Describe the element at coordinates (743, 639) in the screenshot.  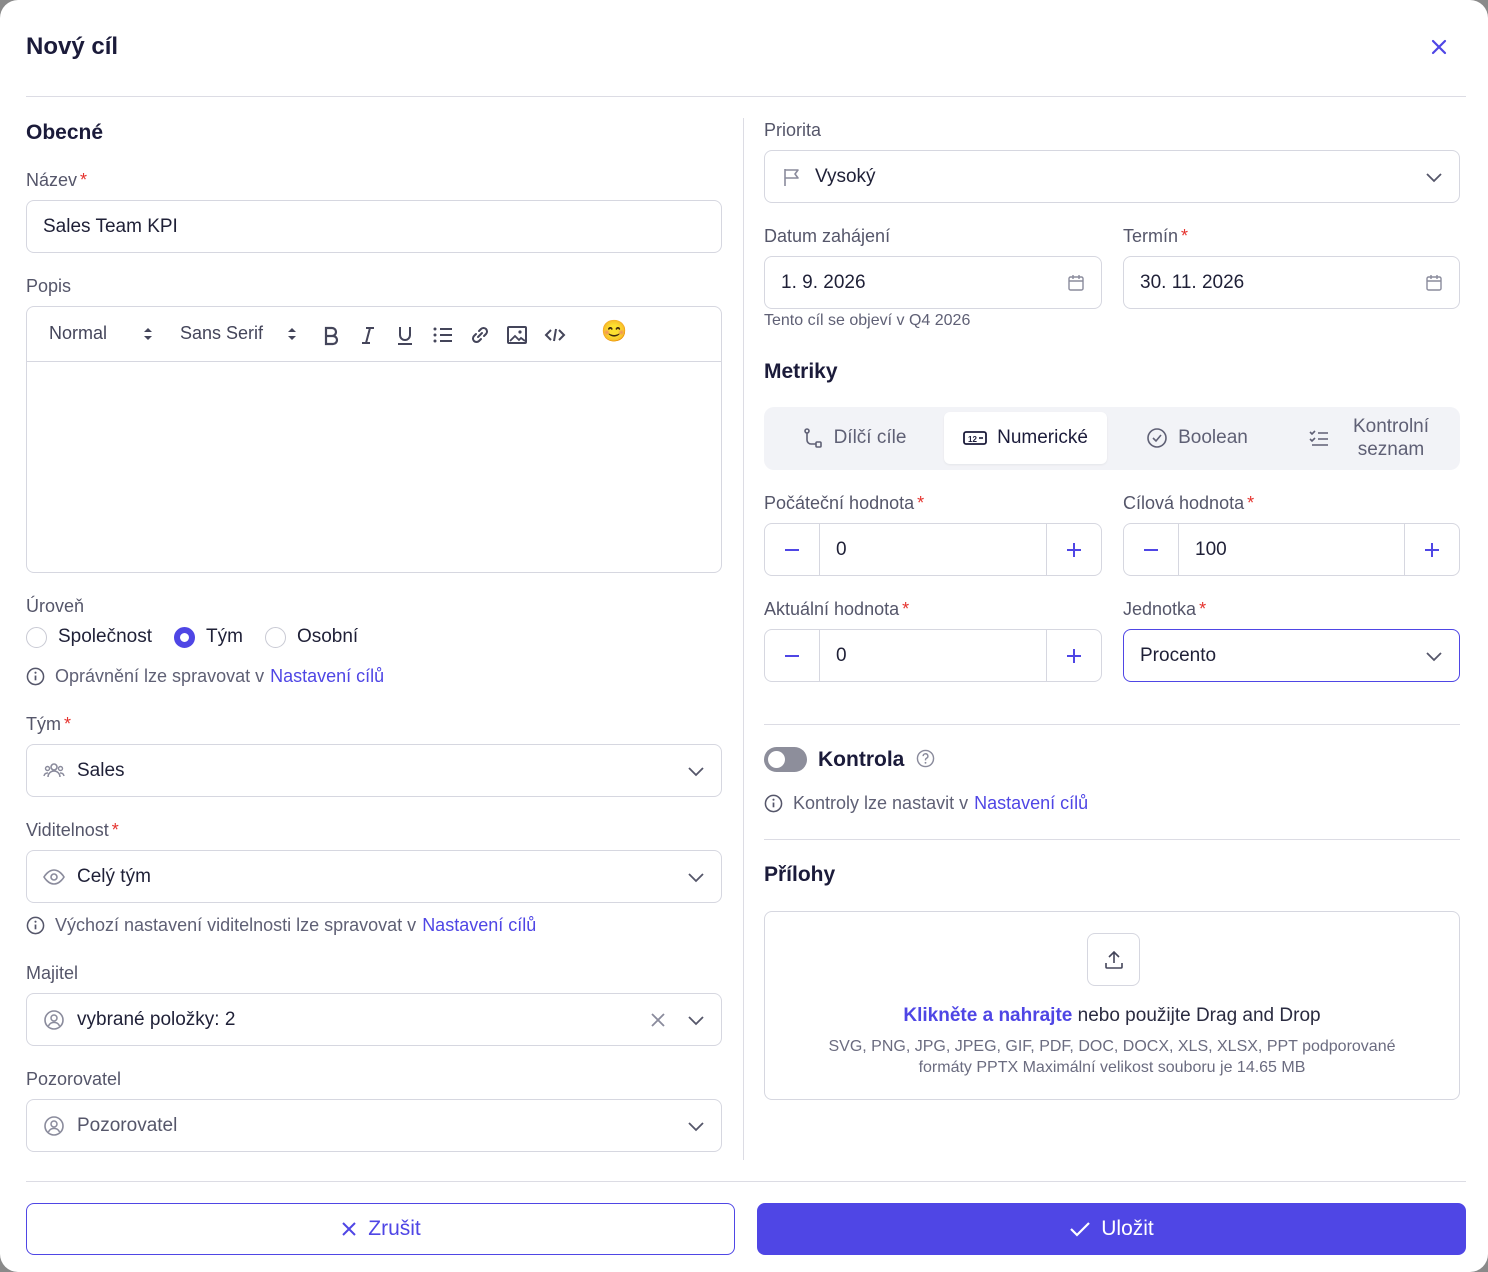
I see `column-divider` at that location.